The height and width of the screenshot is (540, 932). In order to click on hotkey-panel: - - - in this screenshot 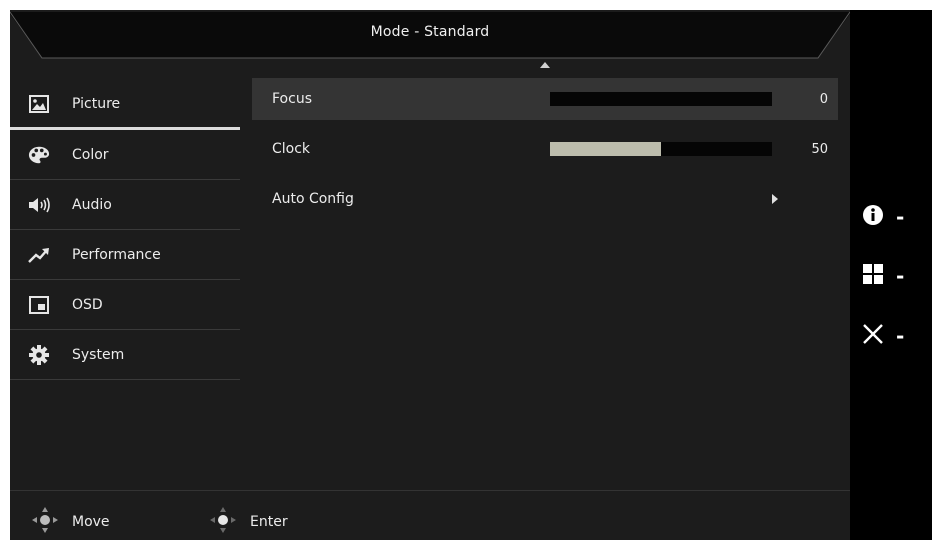, I will do `click(891, 275)`.